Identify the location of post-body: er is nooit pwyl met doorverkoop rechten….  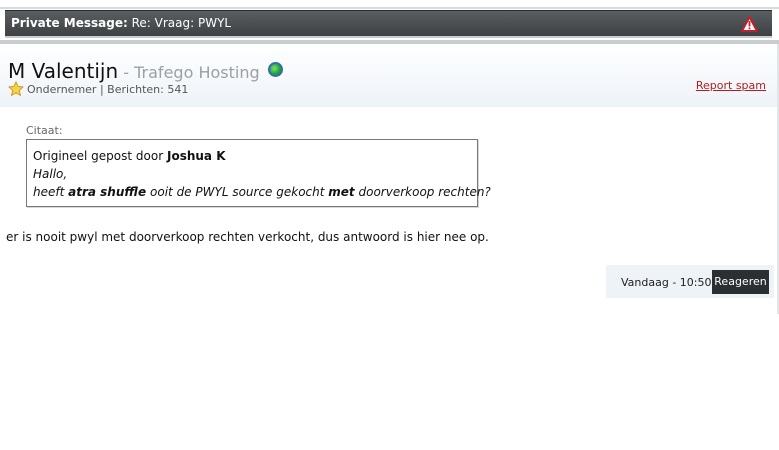
(247, 237).